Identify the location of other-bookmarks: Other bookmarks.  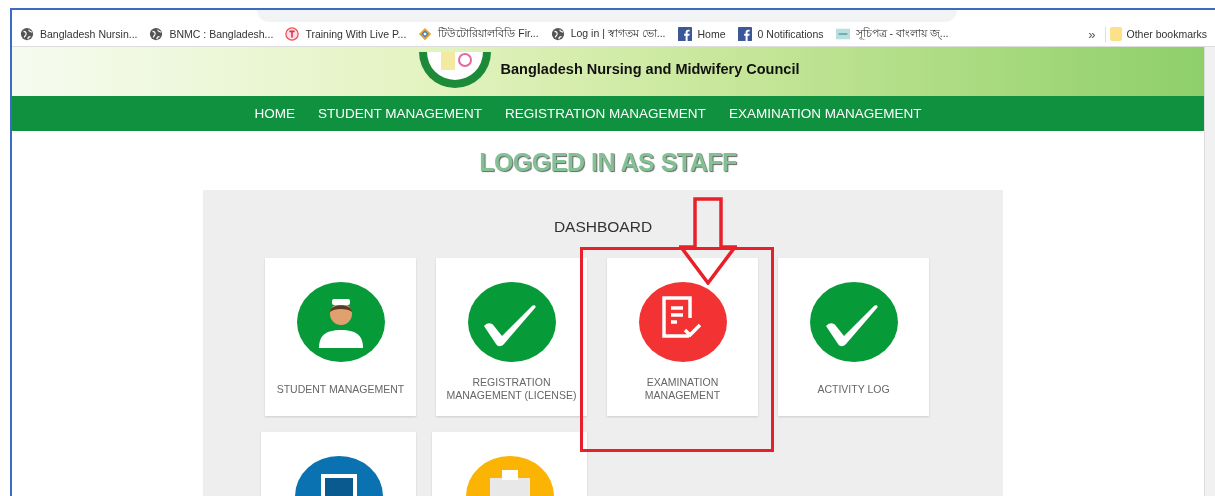
(1166, 34).